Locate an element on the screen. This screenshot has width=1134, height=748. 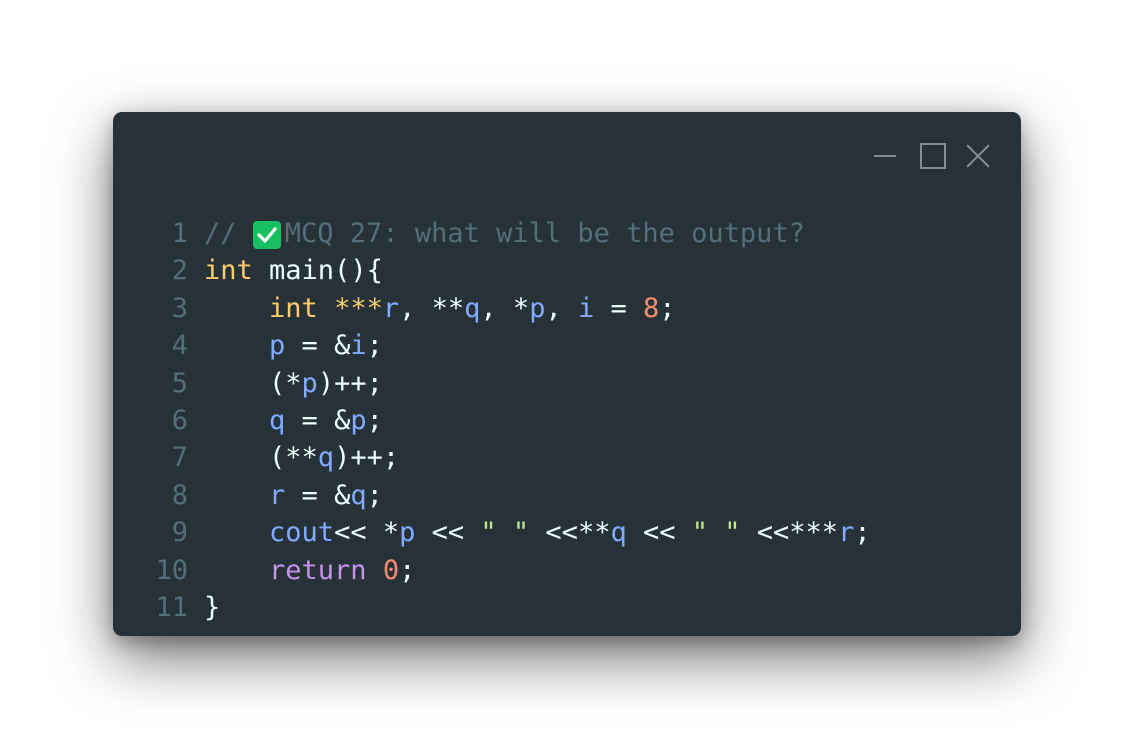
code-token: <<** is located at coordinates (570, 533).